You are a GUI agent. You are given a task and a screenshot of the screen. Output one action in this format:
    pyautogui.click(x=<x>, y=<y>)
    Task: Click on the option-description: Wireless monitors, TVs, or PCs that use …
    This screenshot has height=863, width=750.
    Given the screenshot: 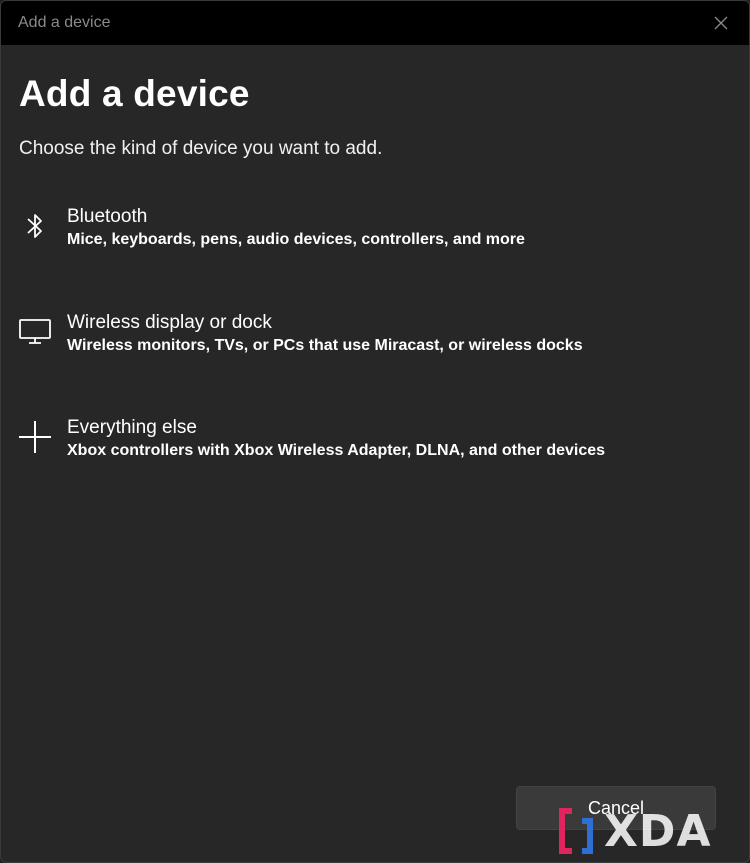 What is the action you would take?
    pyautogui.click(x=325, y=345)
    